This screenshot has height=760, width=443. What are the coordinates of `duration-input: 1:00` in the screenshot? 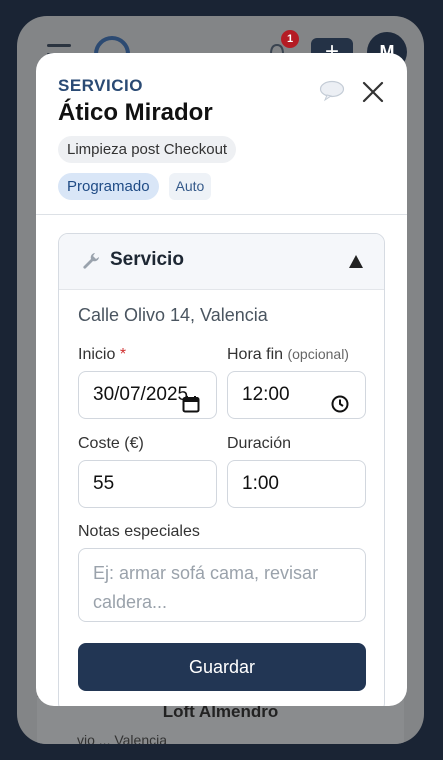 It's located at (296, 484).